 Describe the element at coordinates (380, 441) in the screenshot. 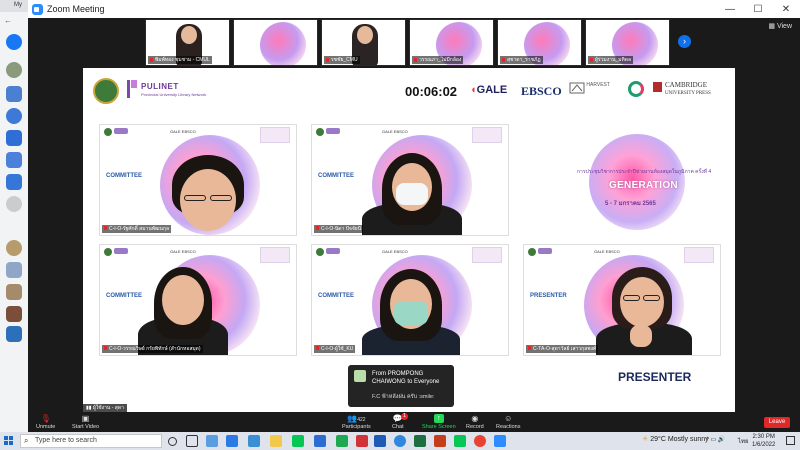

I see `word-icon` at that location.